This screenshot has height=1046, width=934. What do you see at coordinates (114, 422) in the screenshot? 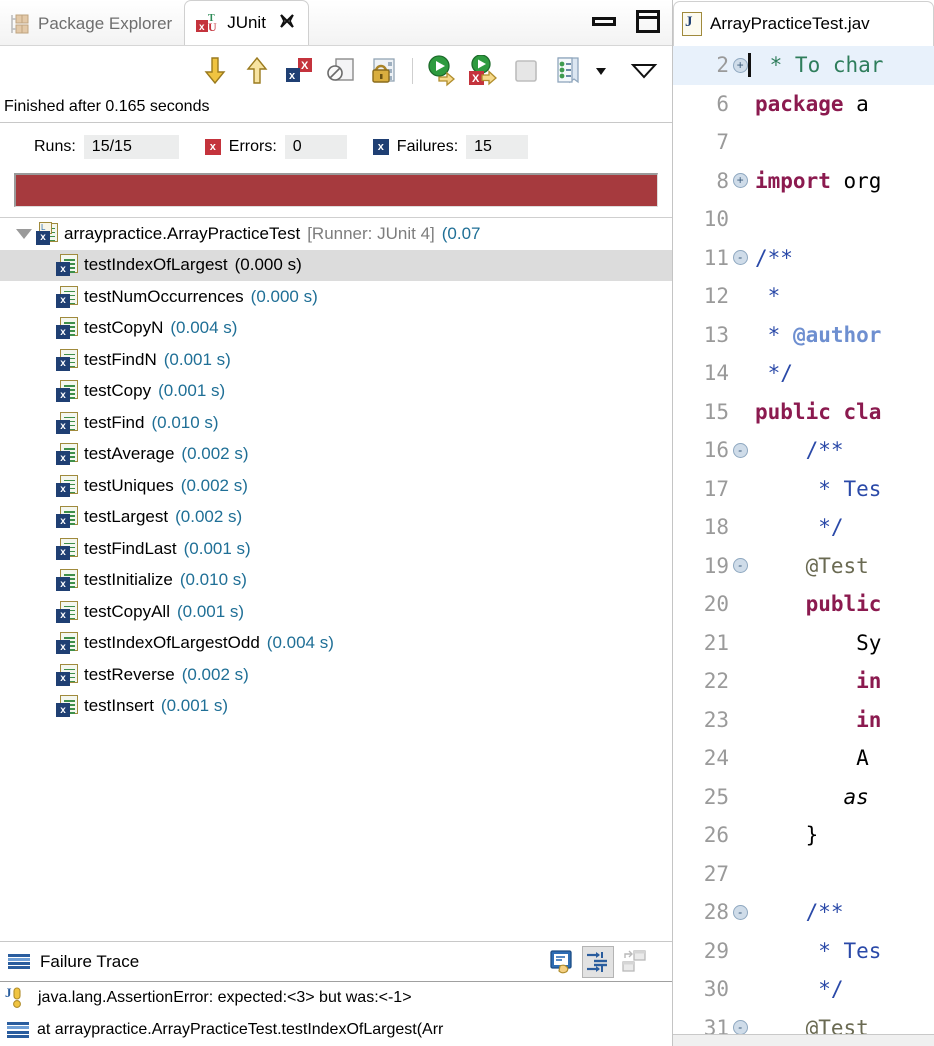
I see `test-name: testFind` at bounding box center [114, 422].